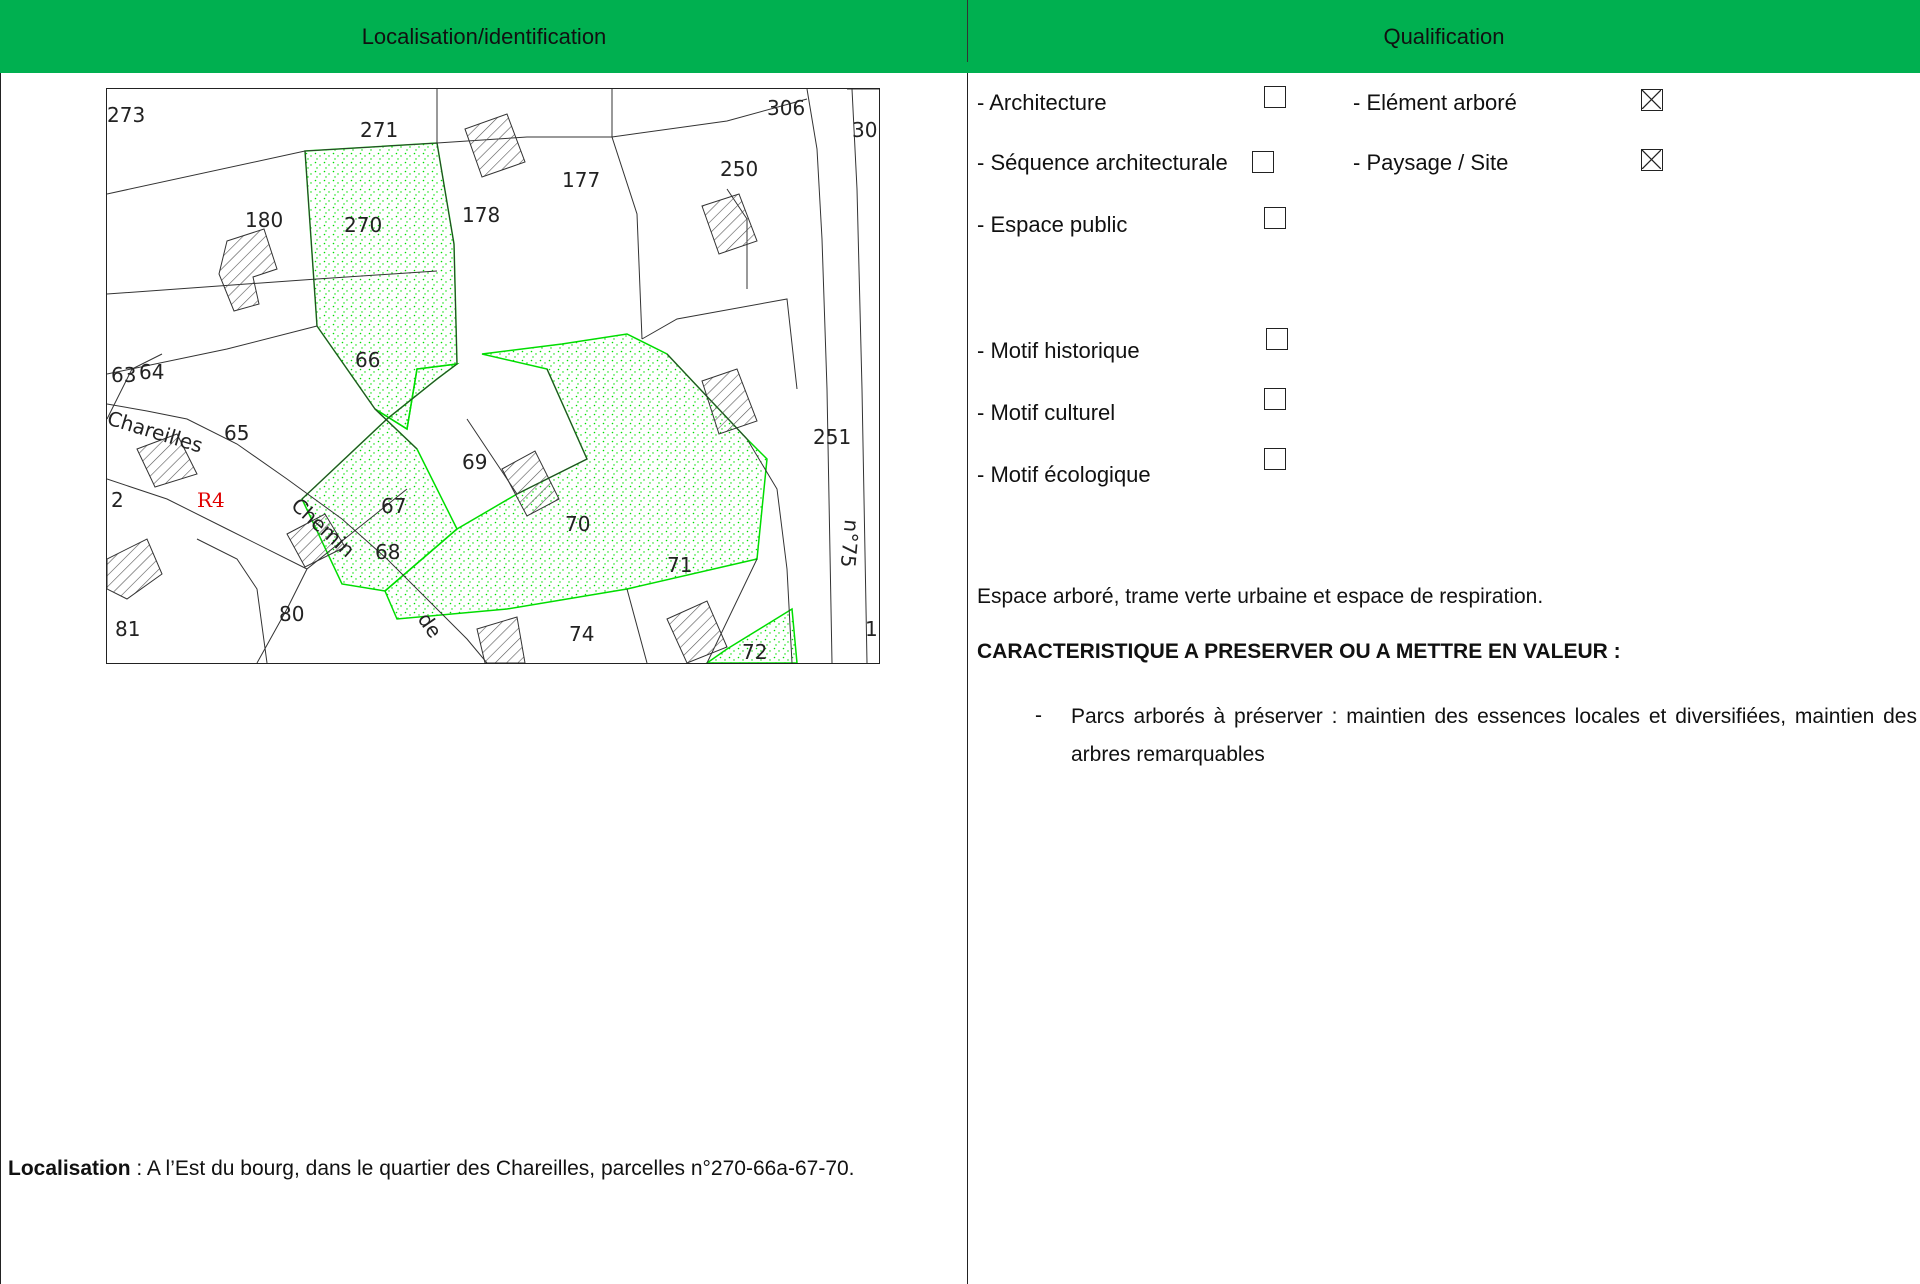 This screenshot has width=1920, height=1284. I want to click on checkbox-element-arbore, so click(1652, 100).